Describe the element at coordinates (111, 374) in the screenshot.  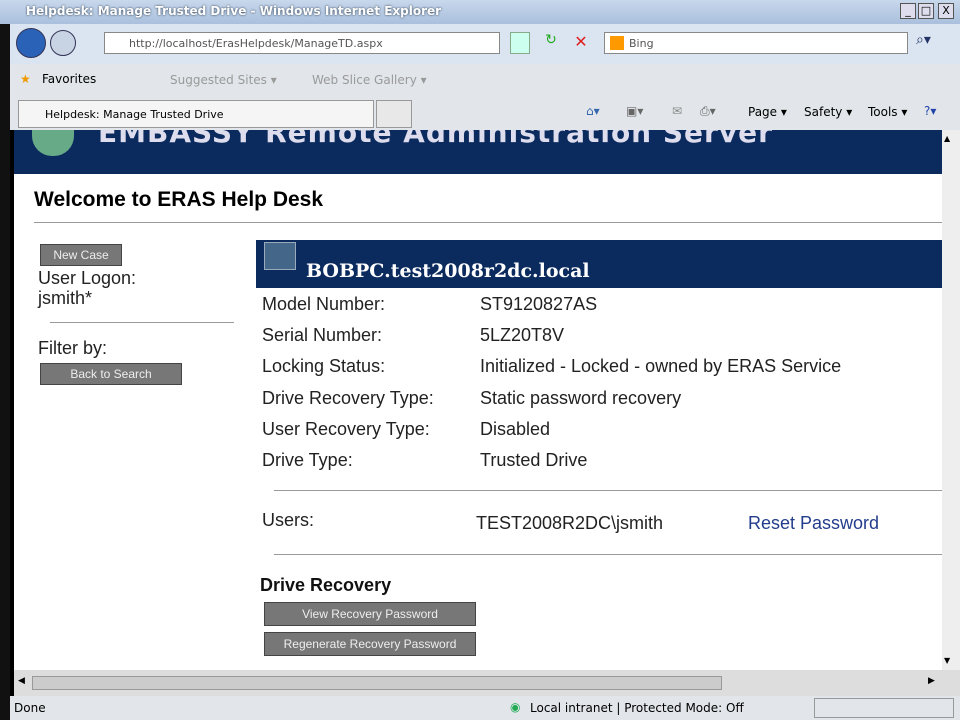
I see `back-to-search-button: Back to Search` at that location.